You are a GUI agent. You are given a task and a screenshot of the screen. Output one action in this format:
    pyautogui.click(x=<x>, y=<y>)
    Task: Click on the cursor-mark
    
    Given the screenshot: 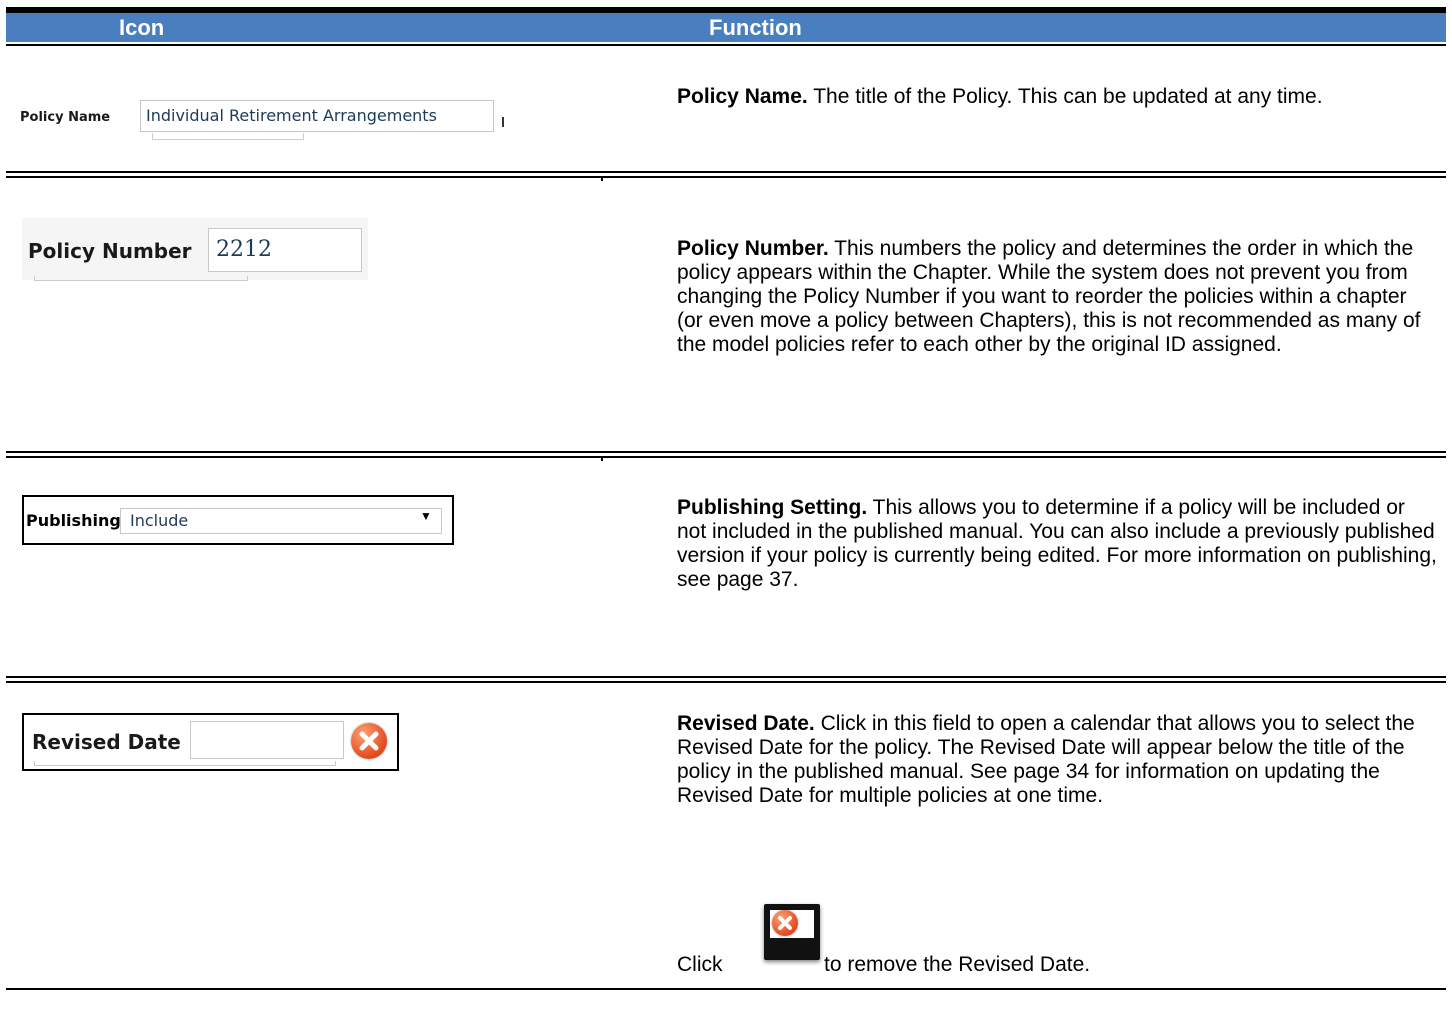 What is the action you would take?
    pyautogui.click(x=503, y=122)
    